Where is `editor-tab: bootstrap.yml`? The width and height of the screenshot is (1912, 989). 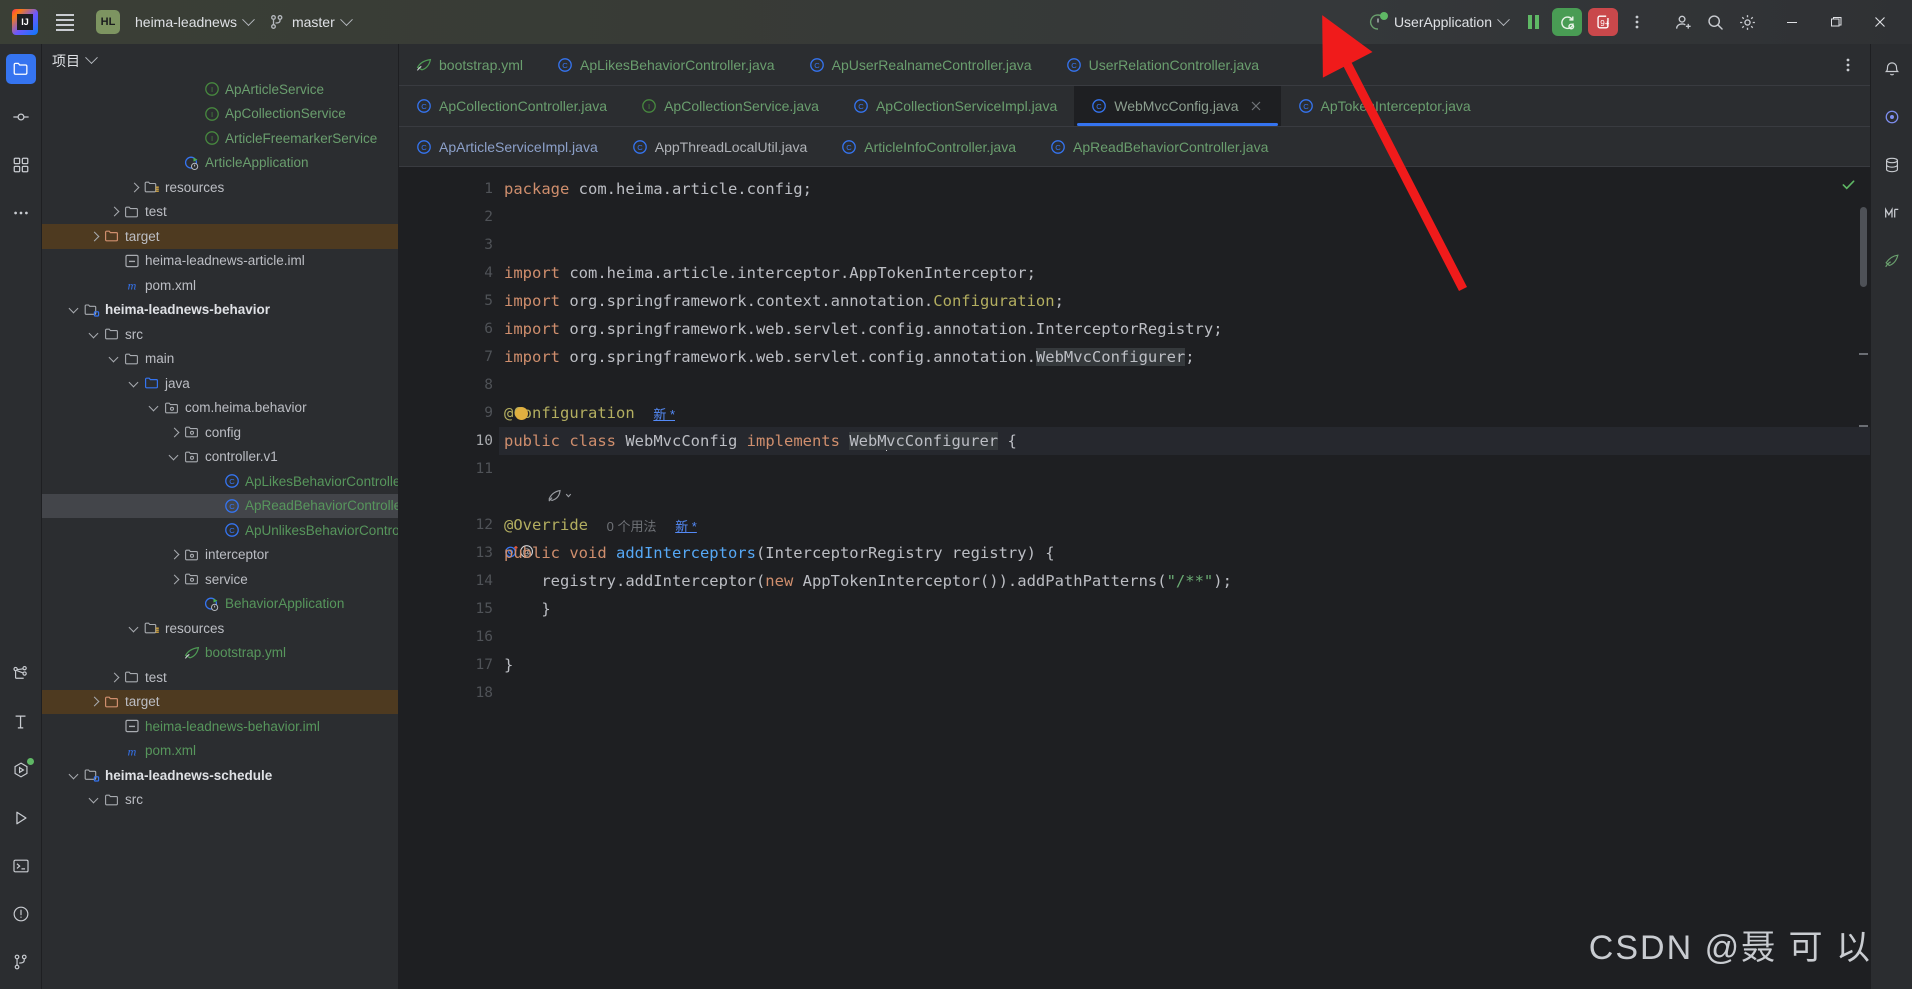 editor-tab: bootstrap.yml is located at coordinates (469, 64).